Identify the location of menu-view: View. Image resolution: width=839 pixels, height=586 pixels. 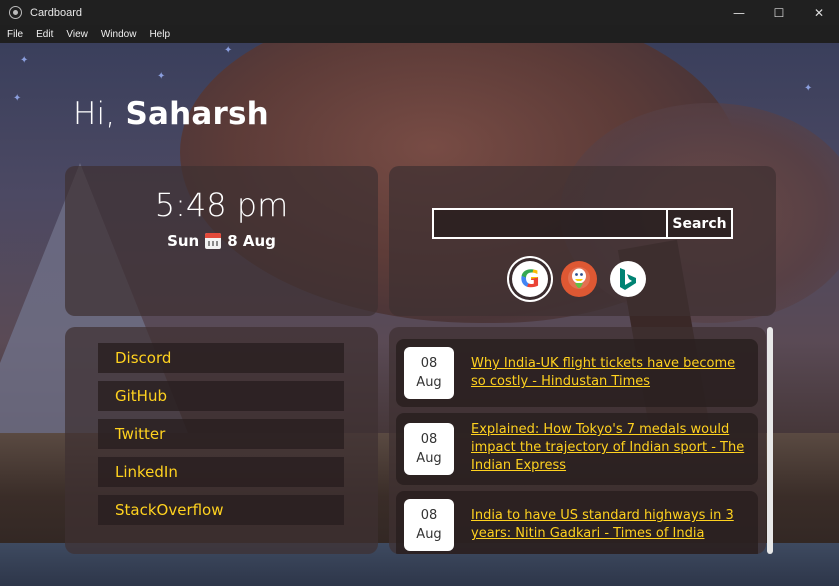
(76, 34).